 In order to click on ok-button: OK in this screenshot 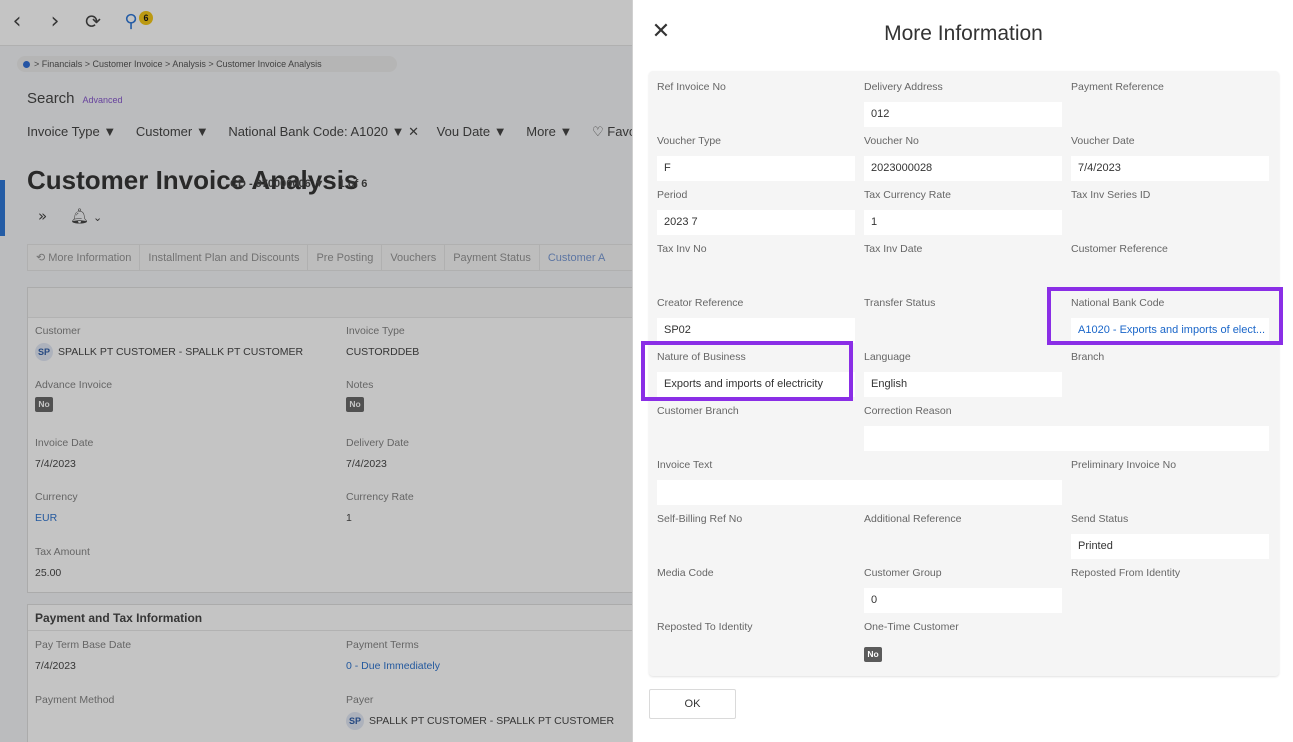, I will do `click(692, 704)`.